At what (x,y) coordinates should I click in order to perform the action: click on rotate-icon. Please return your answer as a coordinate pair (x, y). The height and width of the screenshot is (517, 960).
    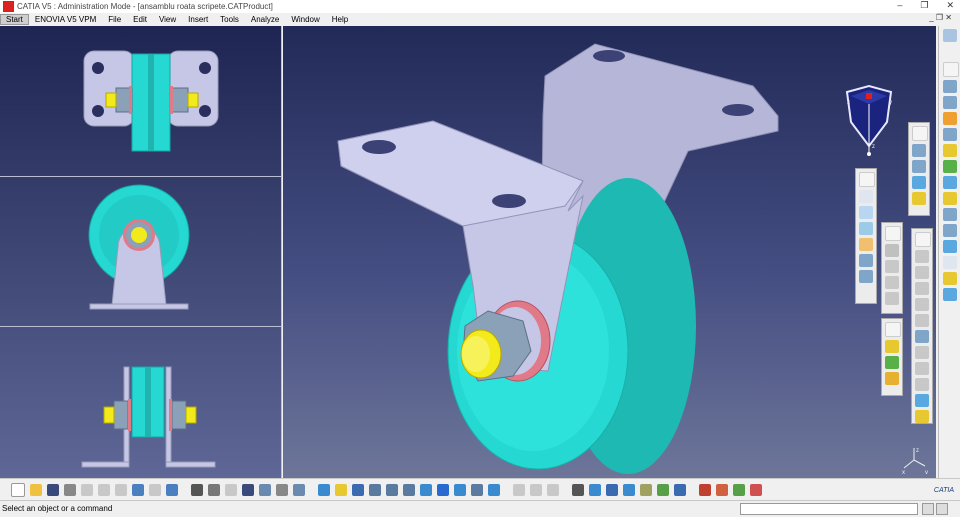
    Looking at the image, I should click on (374, 490).